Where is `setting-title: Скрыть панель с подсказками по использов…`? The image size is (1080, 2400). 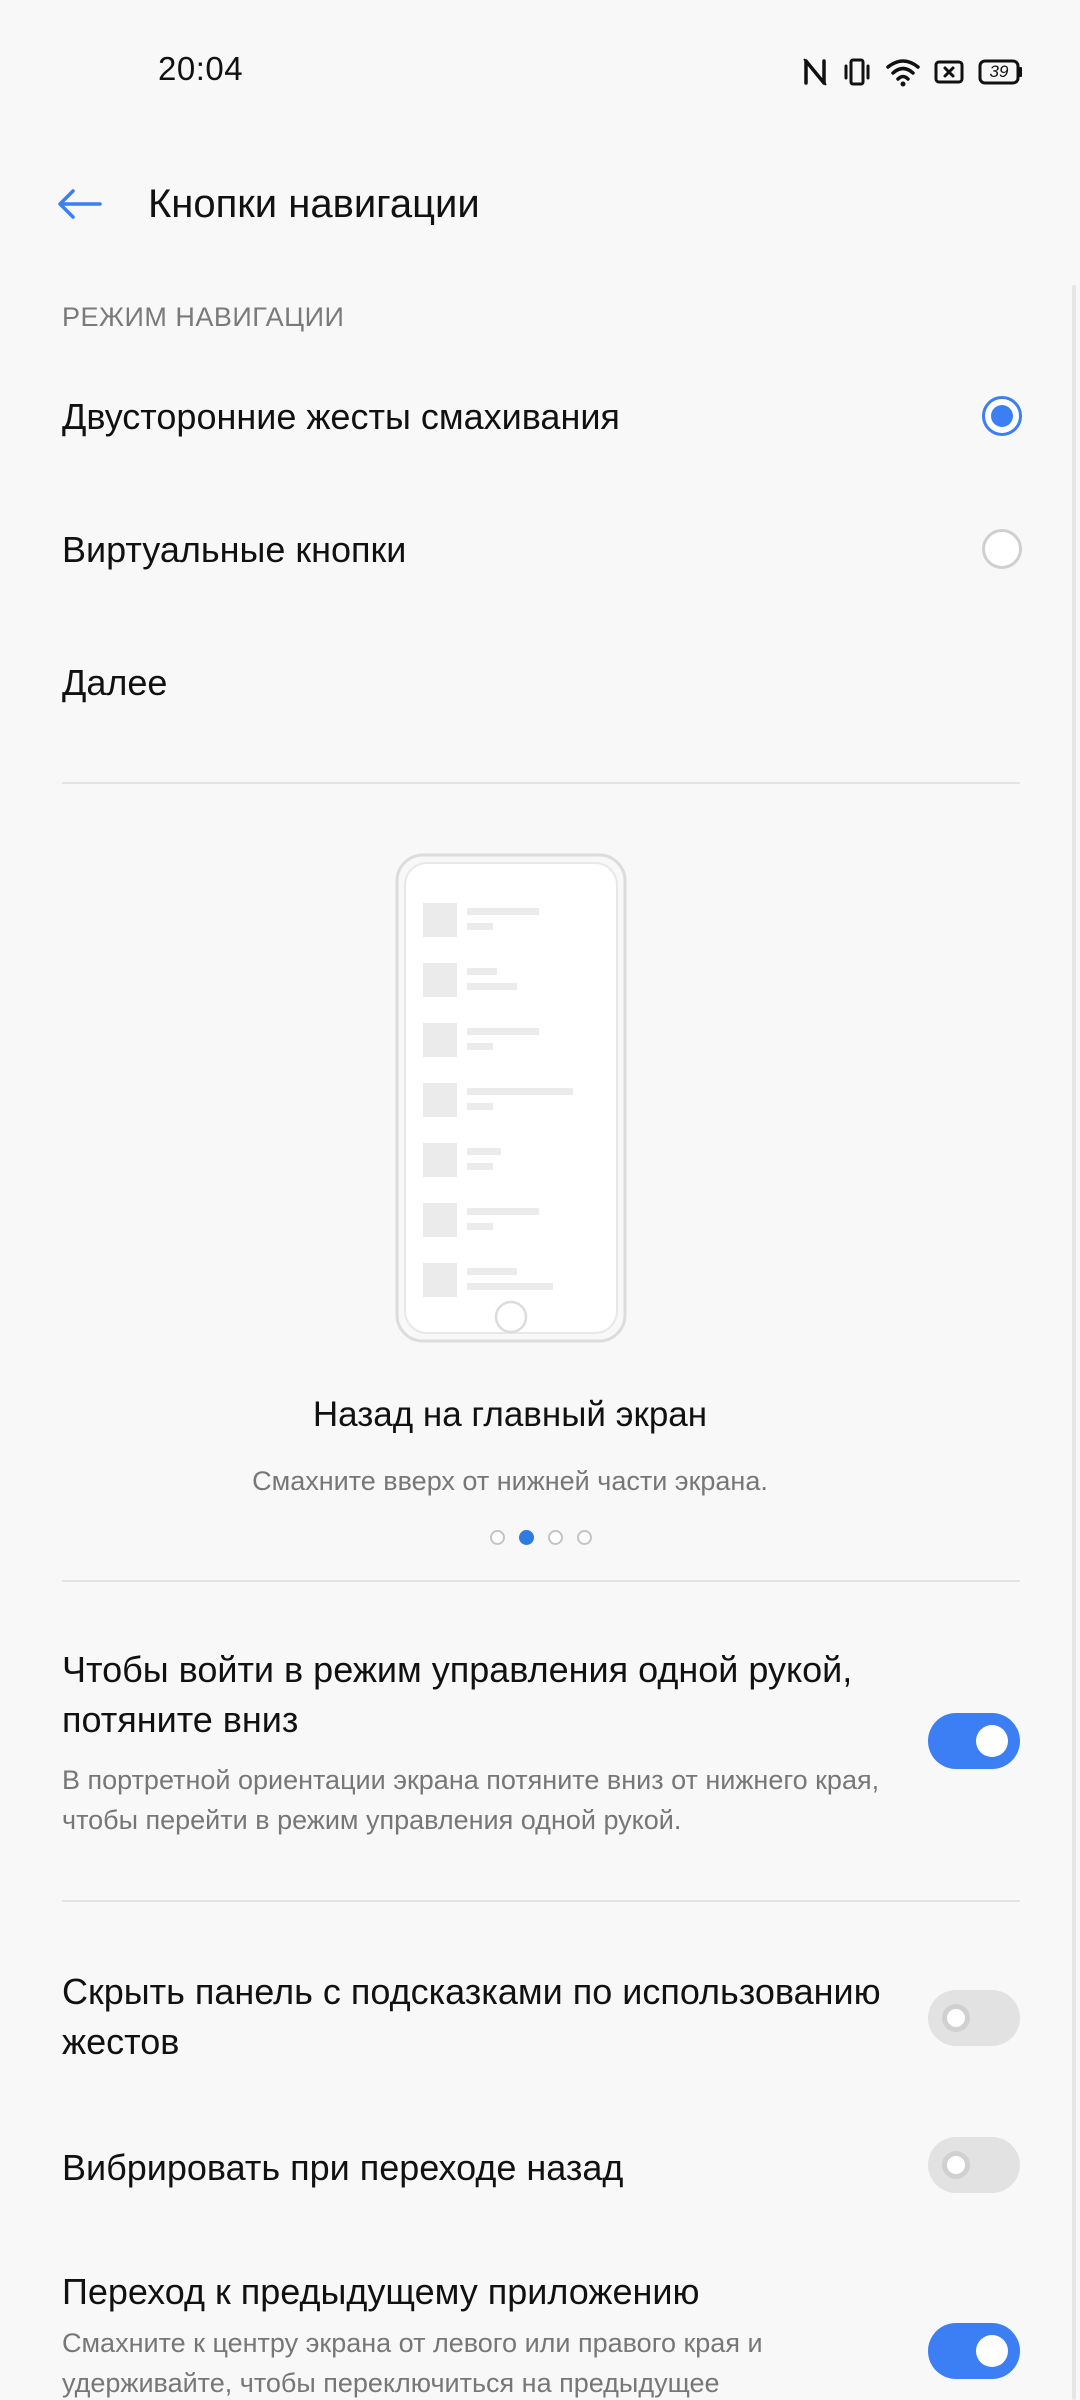
setting-title: Скрыть панель с подсказками по использов… is located at coordinates (471, 2016).